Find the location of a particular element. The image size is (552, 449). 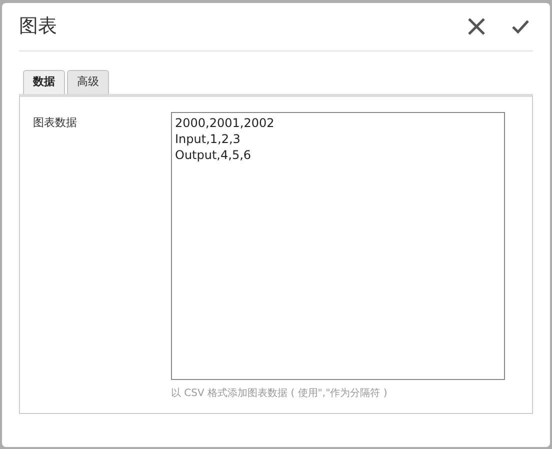

hint-text: 以 CSV 格式添加图表数据 ( 使用","作为分隔符 ) is located at coordinates (279, 393).